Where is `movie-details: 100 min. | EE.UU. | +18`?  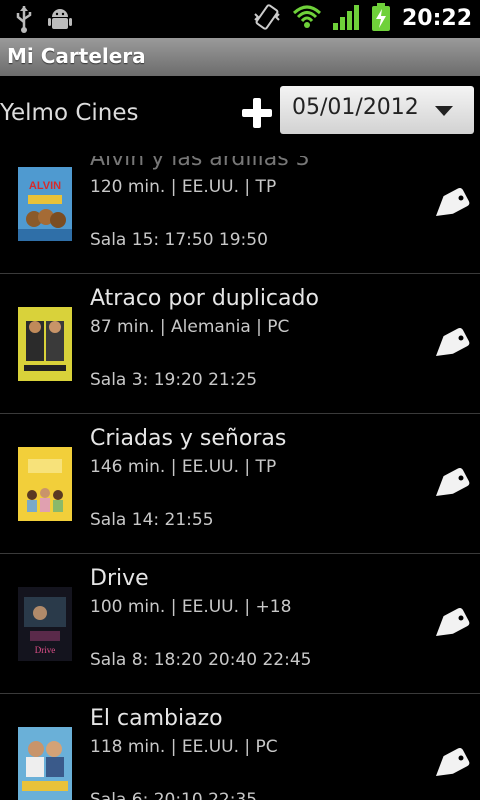 movie-details: 100 min. | EE.UU. | +18 is located at coordinates (191, 607).